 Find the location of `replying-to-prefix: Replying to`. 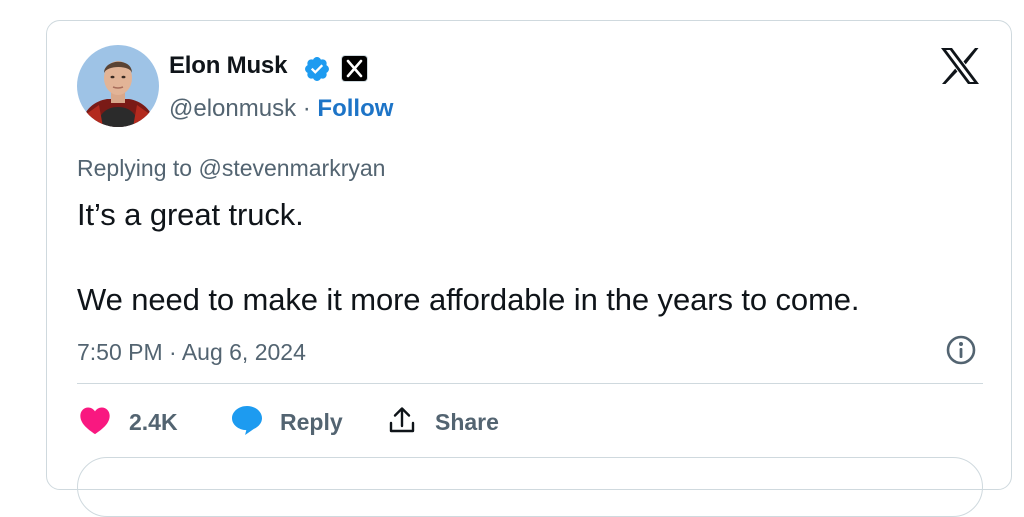

replying-to-prefix: Replying to is located at coordinates (135, 168).